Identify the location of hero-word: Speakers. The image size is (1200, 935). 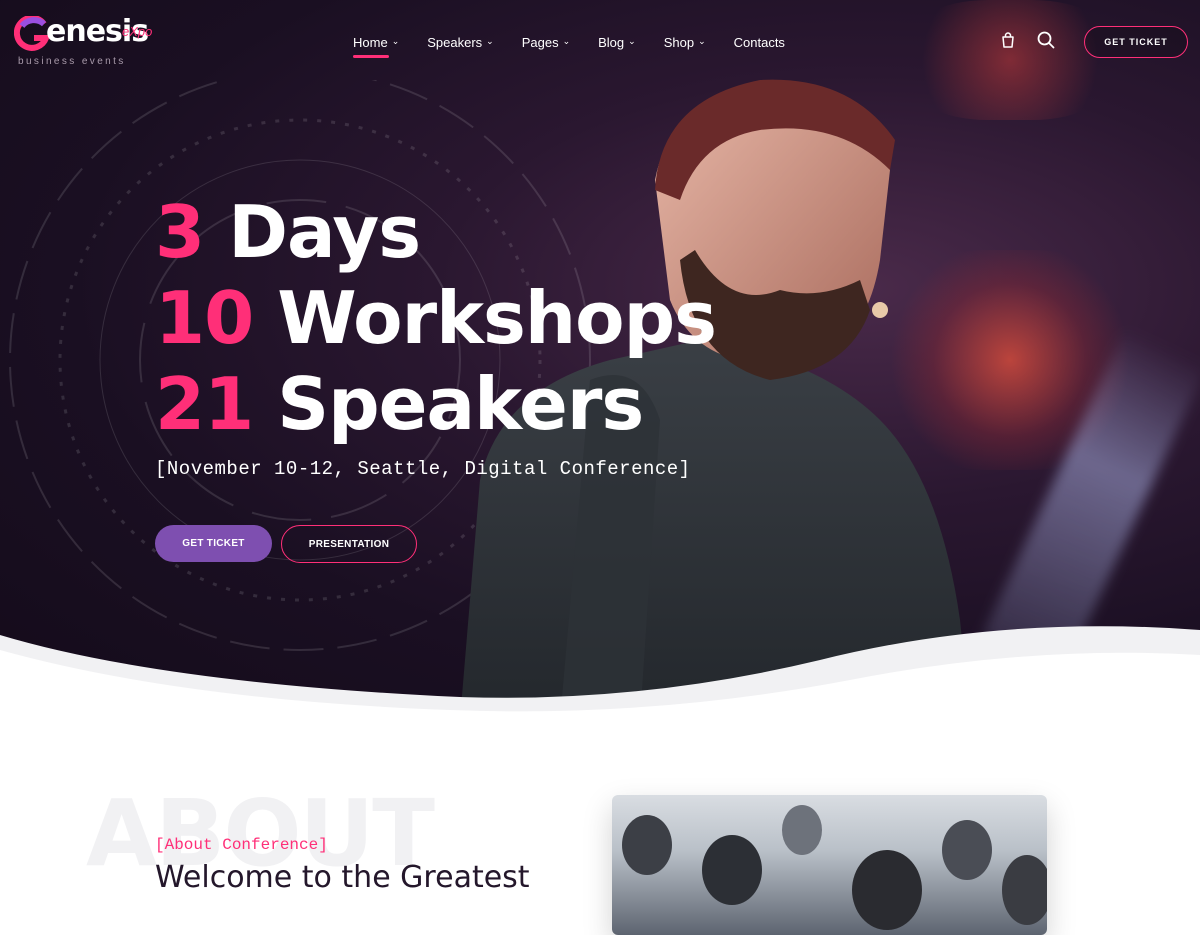
(460, 404).